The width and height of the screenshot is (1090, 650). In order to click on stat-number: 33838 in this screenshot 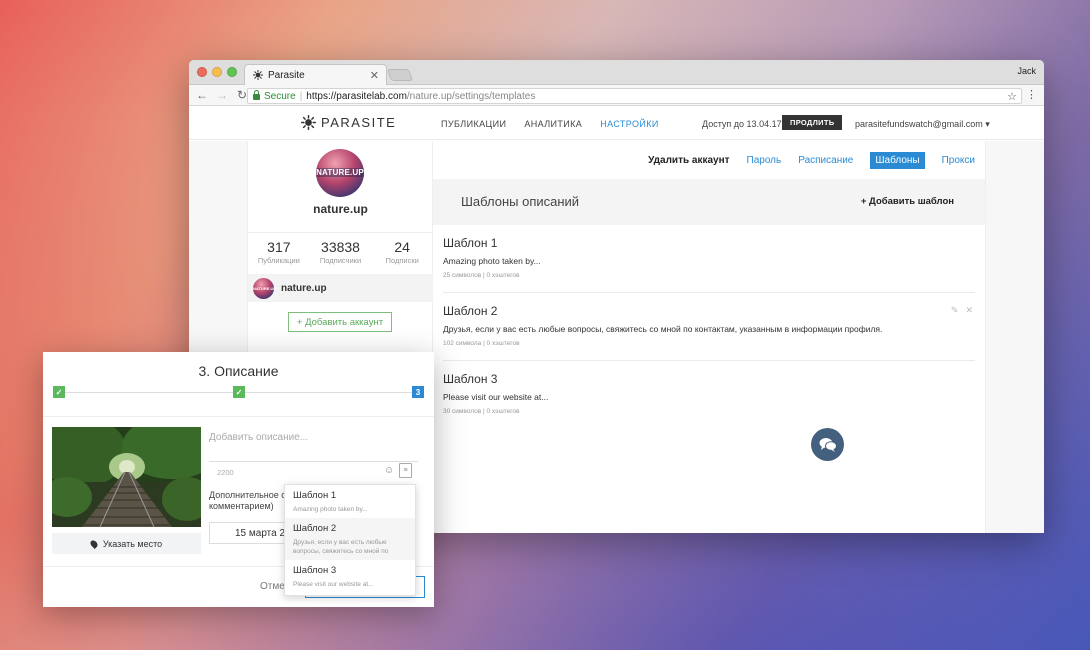, I will do `click(340, 247)`.